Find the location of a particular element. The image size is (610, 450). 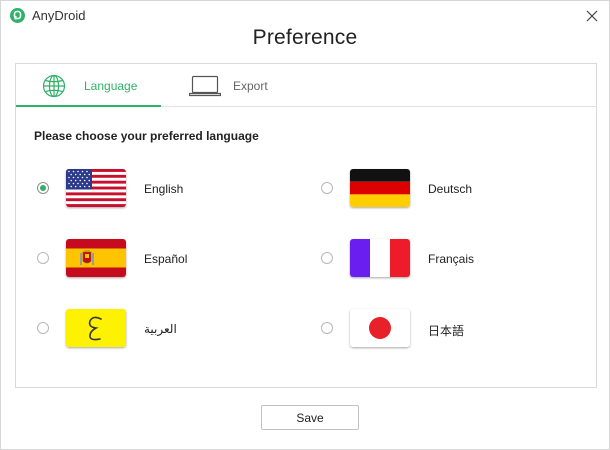

arabic-flag-icon is located at coordinates (96, 328).